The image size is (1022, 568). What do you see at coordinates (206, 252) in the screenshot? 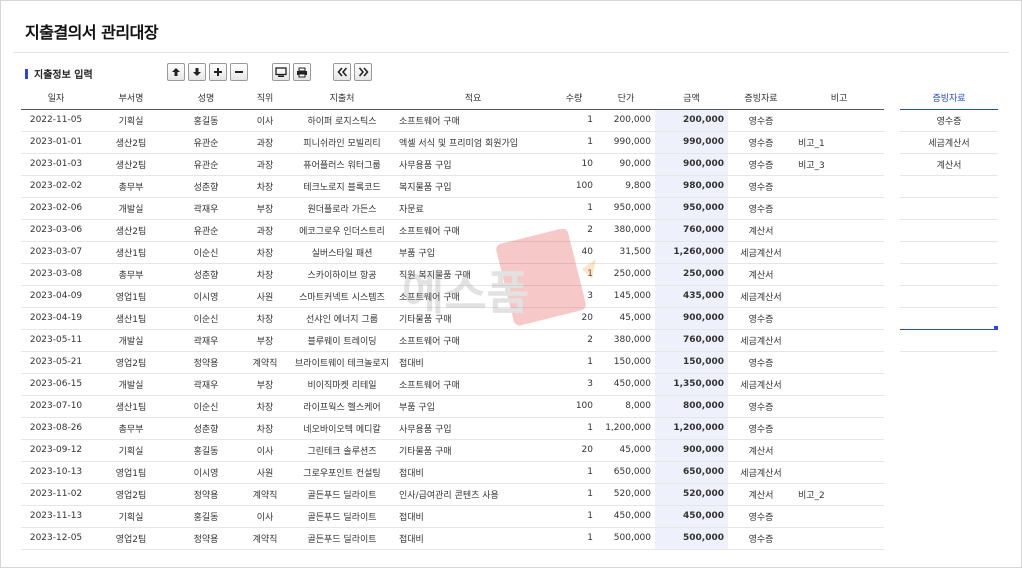
I see `cell-name: 이순신` at bounding box center [206, 252].